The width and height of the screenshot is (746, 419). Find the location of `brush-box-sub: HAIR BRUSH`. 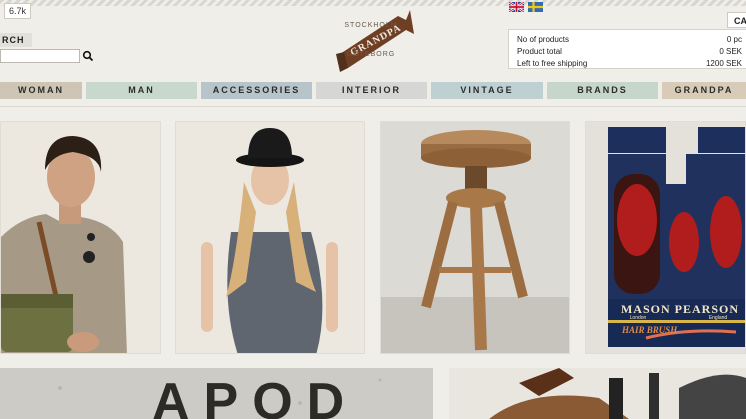

brush-box-sub: HAIR BRUSH is located at coordinates (650, 330).